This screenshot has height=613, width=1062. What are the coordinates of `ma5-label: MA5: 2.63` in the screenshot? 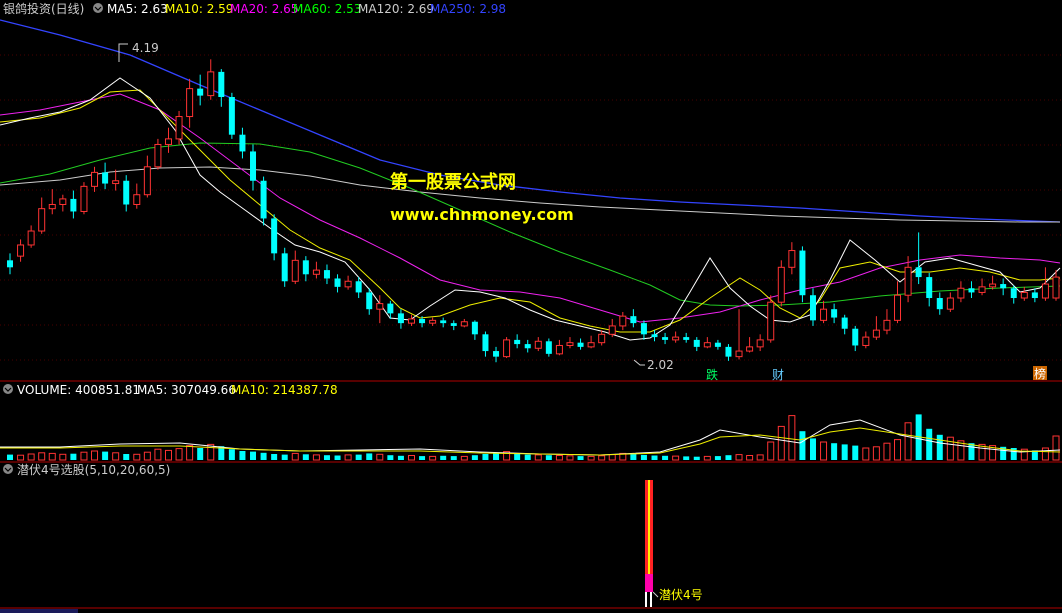 It's located at (137, 9).